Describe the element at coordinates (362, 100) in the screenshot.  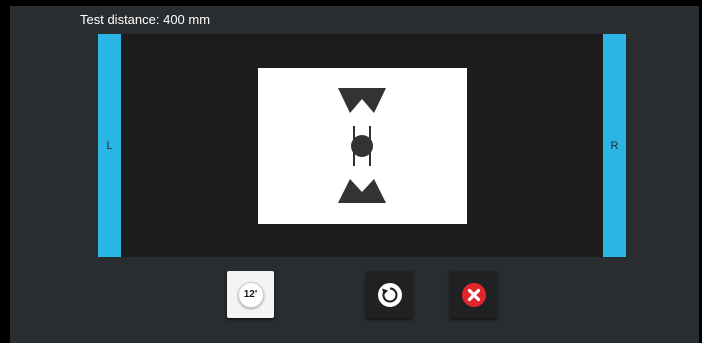
I see `upper-triangles` at that location.